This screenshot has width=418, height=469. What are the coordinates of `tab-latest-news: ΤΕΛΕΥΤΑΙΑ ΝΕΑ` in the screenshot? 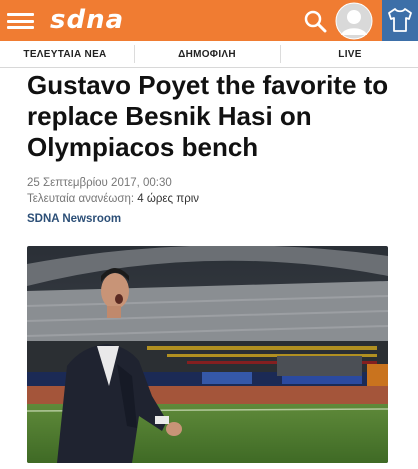 It's located at (65, 54).